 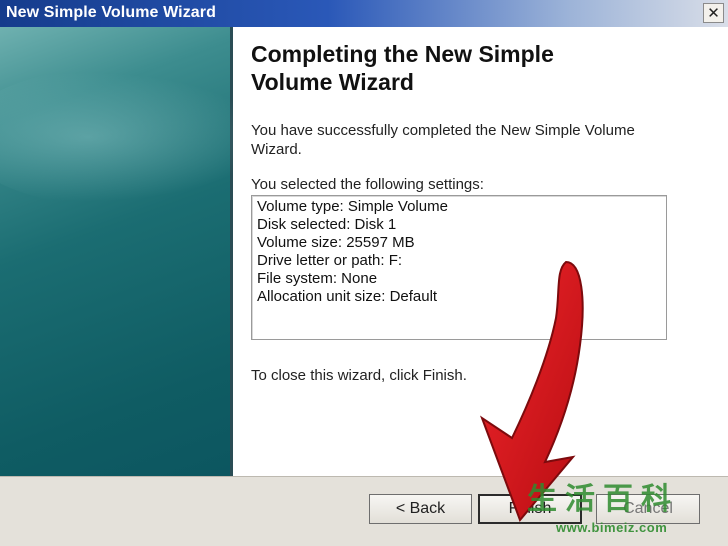 I want to click on settings-label: You selected the following settings:, so click(x=367, y=184).